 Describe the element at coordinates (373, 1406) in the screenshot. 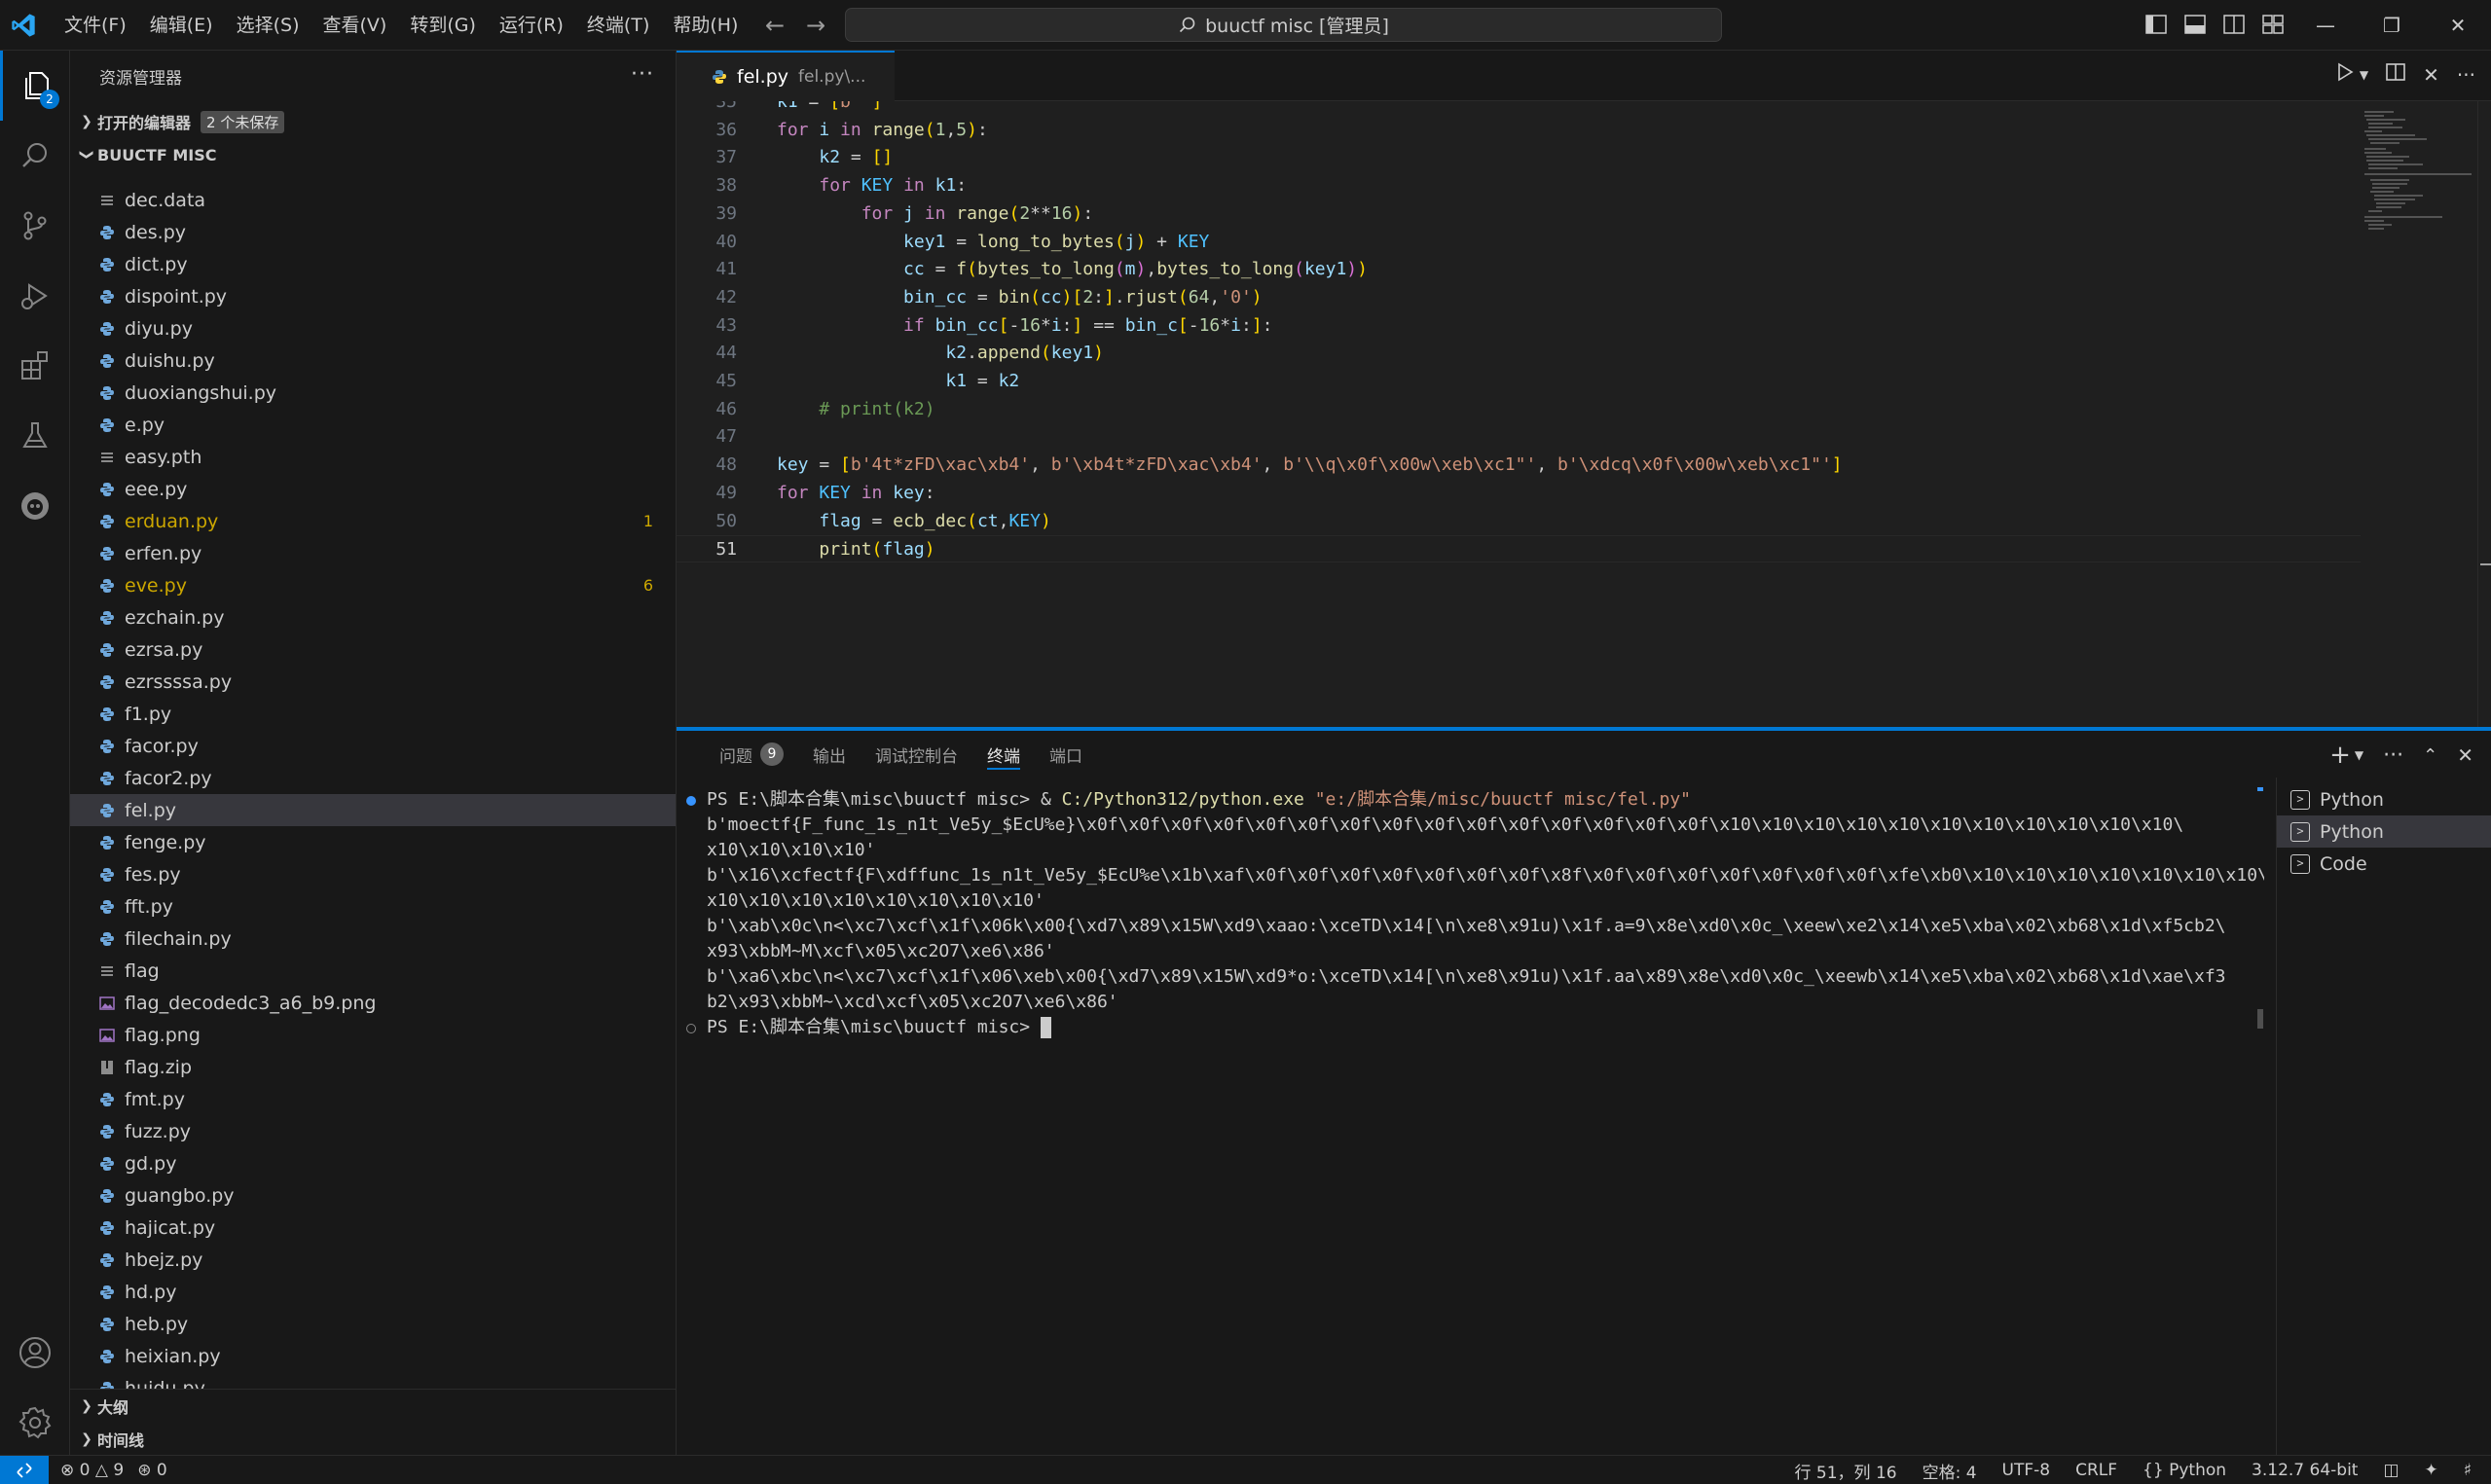

I see `outline-section: ❯ 大纲` at that location.